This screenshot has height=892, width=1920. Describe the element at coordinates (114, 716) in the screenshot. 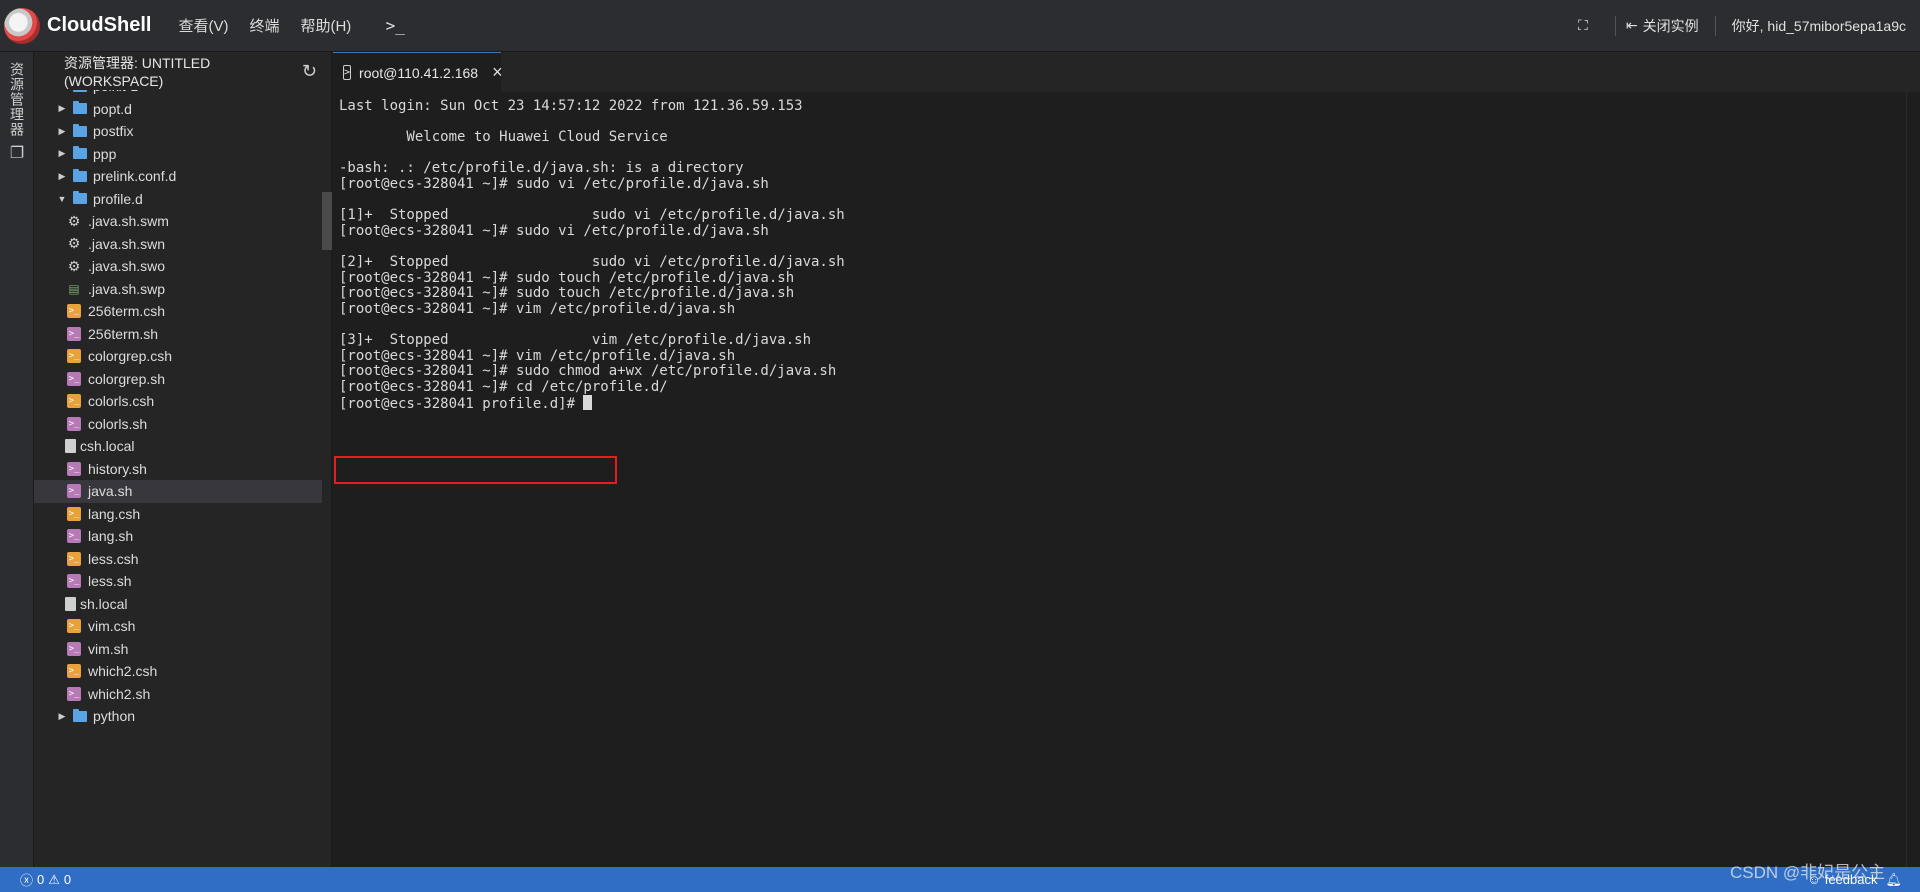

I see `tree-item-label: python` at that location.